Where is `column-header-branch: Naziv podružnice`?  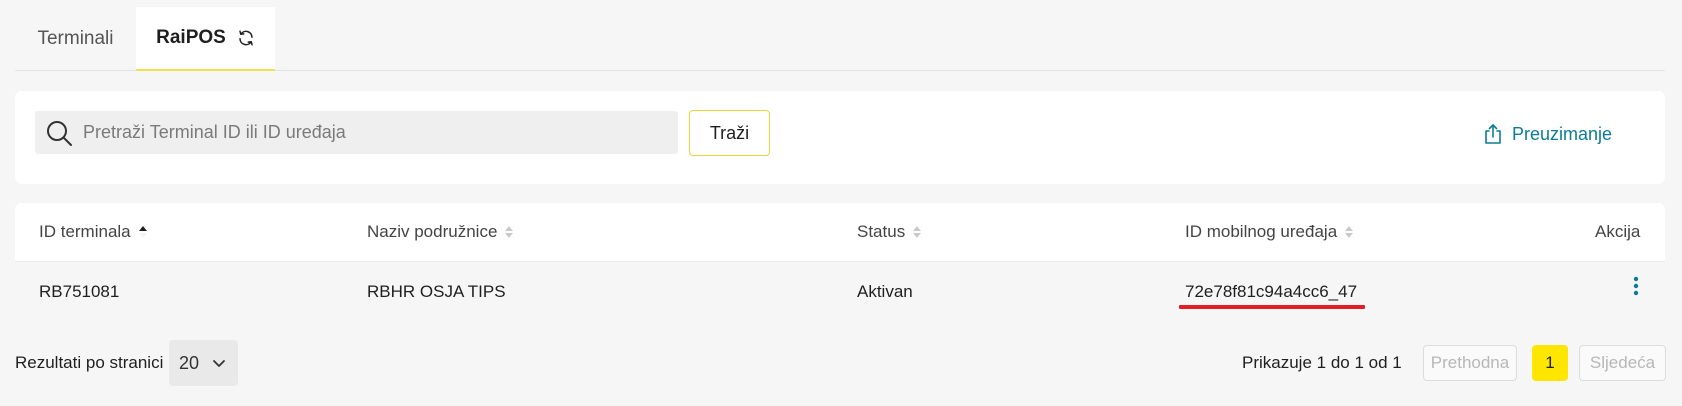 column-header-branch: Naziv podružnice is located at coordinates (440, 232).